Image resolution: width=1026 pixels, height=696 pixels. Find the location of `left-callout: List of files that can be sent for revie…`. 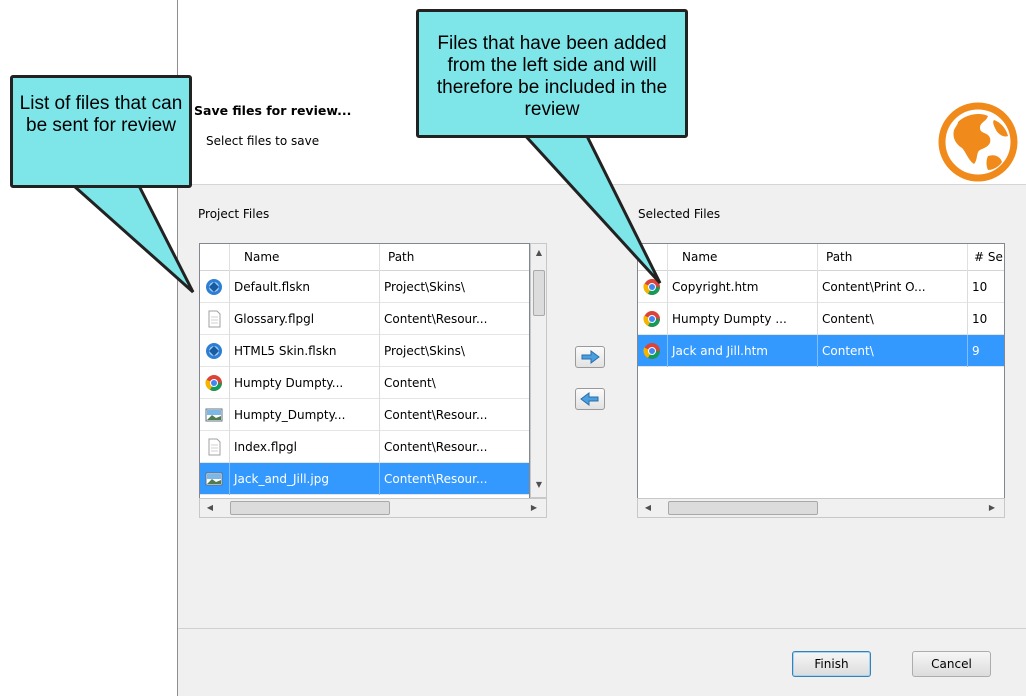

left-callout: List of files that can be sent for revie… is located at coordinates (101, 131).